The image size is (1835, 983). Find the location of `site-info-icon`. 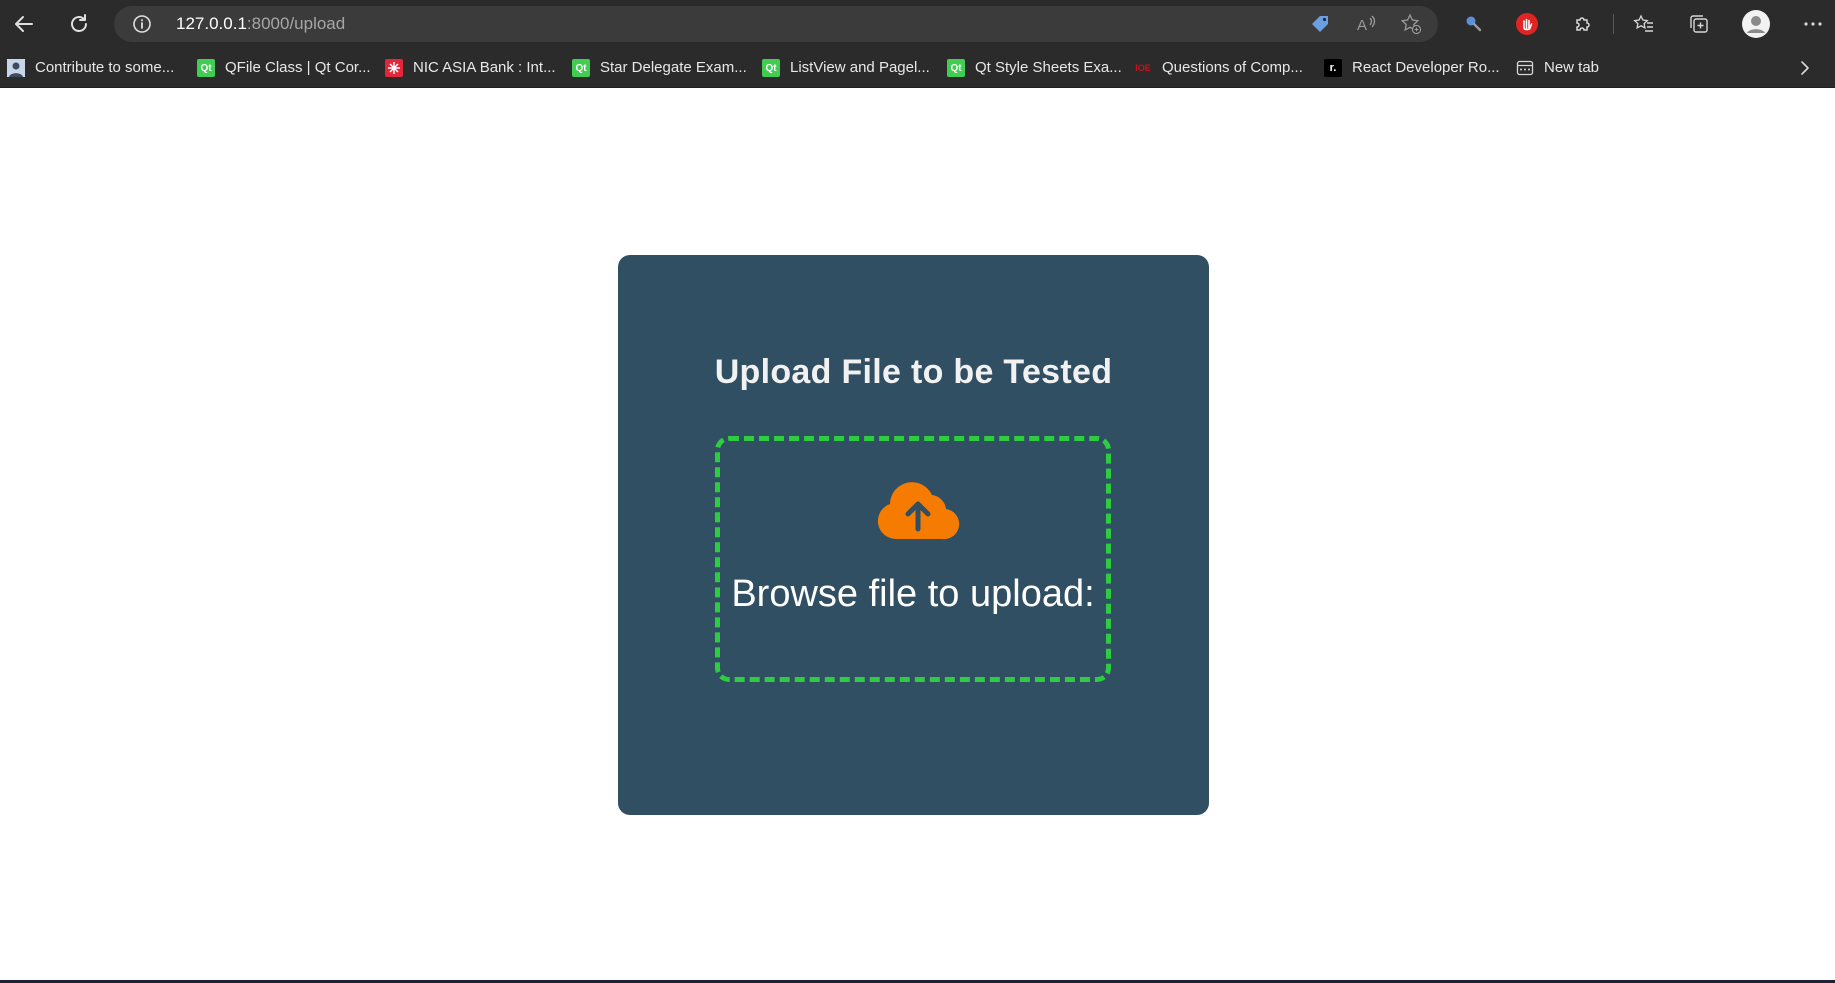

site-info-icon is located at coordinates (142, 24).